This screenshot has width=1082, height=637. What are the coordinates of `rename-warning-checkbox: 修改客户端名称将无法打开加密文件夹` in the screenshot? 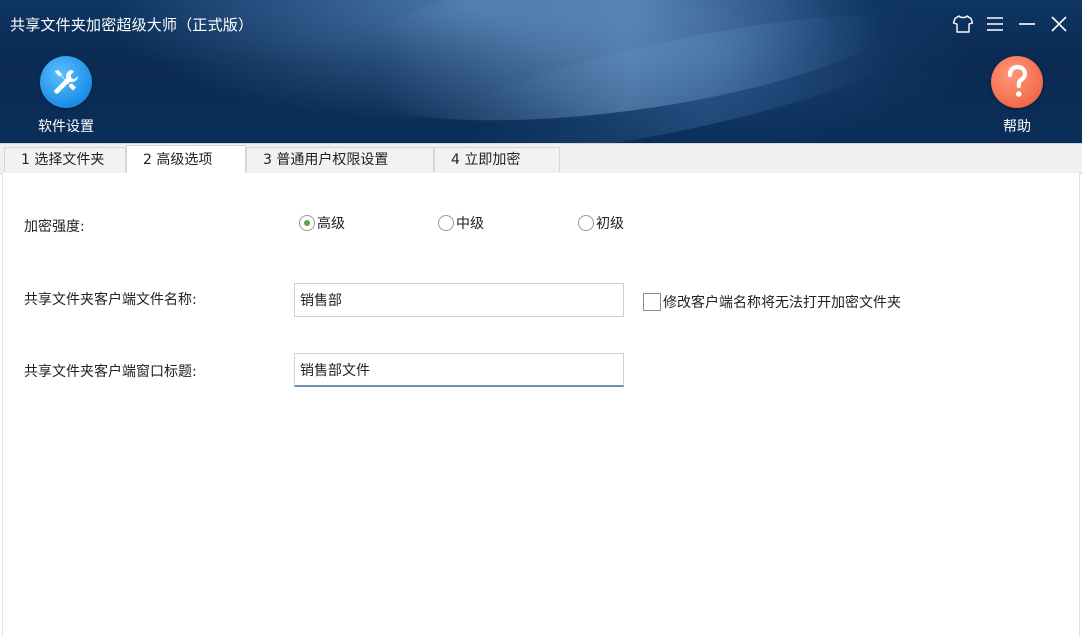 It's located at (772, 302).